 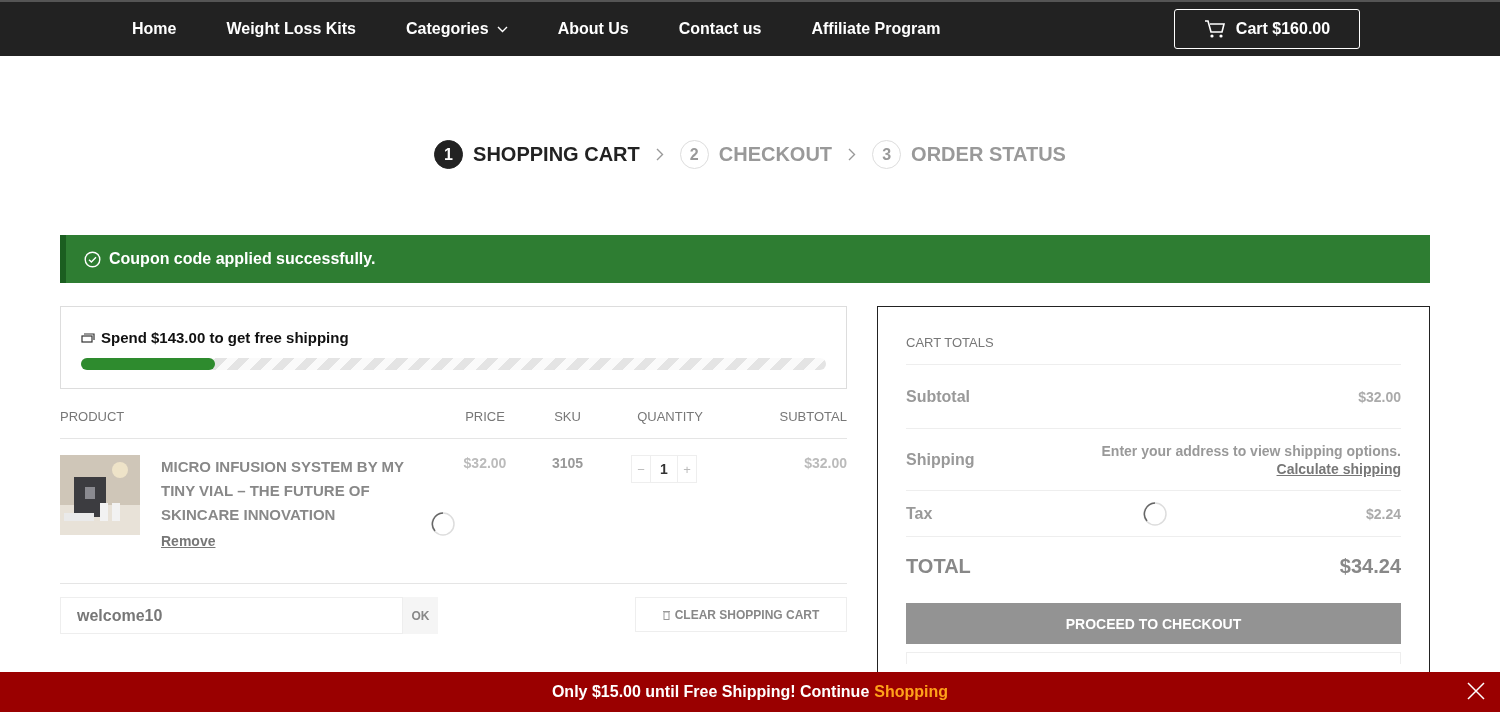 I want to click on column-header: PRICE, so click(x=485, y=414).